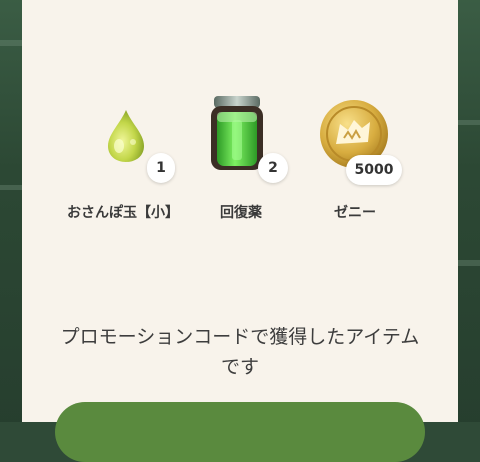 The height and width of the screenshot is (462, 480). I want to click on potion-jar-icon, so click(237, 133).